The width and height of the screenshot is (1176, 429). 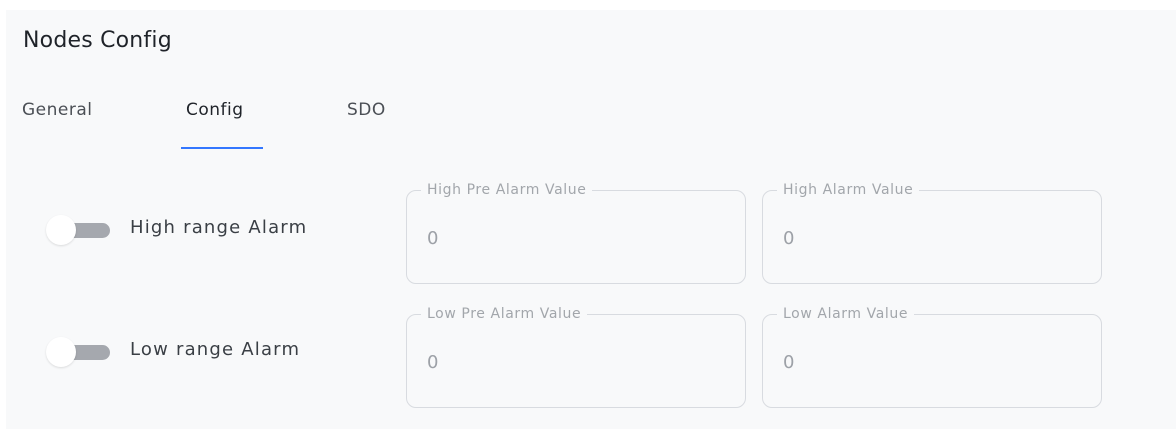 What do you see at coordinates (928, 238) in the screenshot?
I see `high-alarm-input` at bounding box center [928, 238].